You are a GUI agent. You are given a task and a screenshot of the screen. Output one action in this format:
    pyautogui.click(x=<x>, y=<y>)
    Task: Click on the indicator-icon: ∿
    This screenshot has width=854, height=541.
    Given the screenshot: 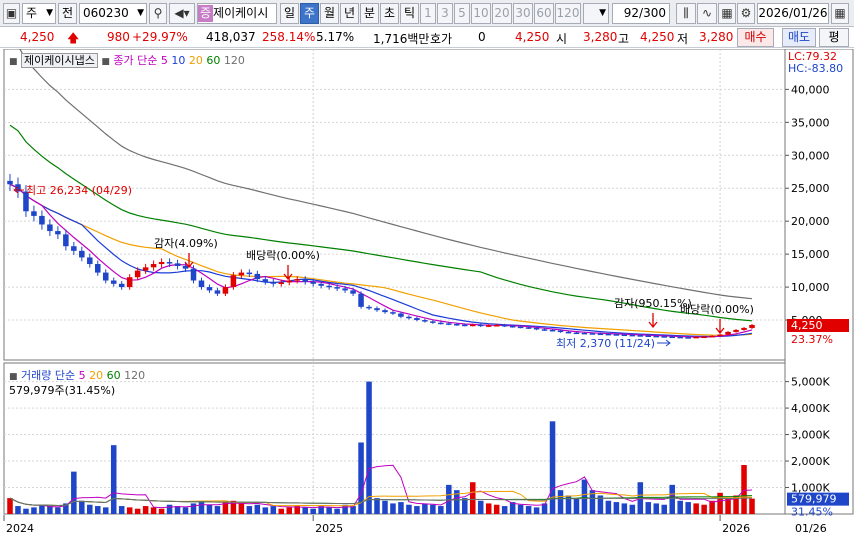 What is the action you would take?
    pyautogui.click(x=707, y=13)
    